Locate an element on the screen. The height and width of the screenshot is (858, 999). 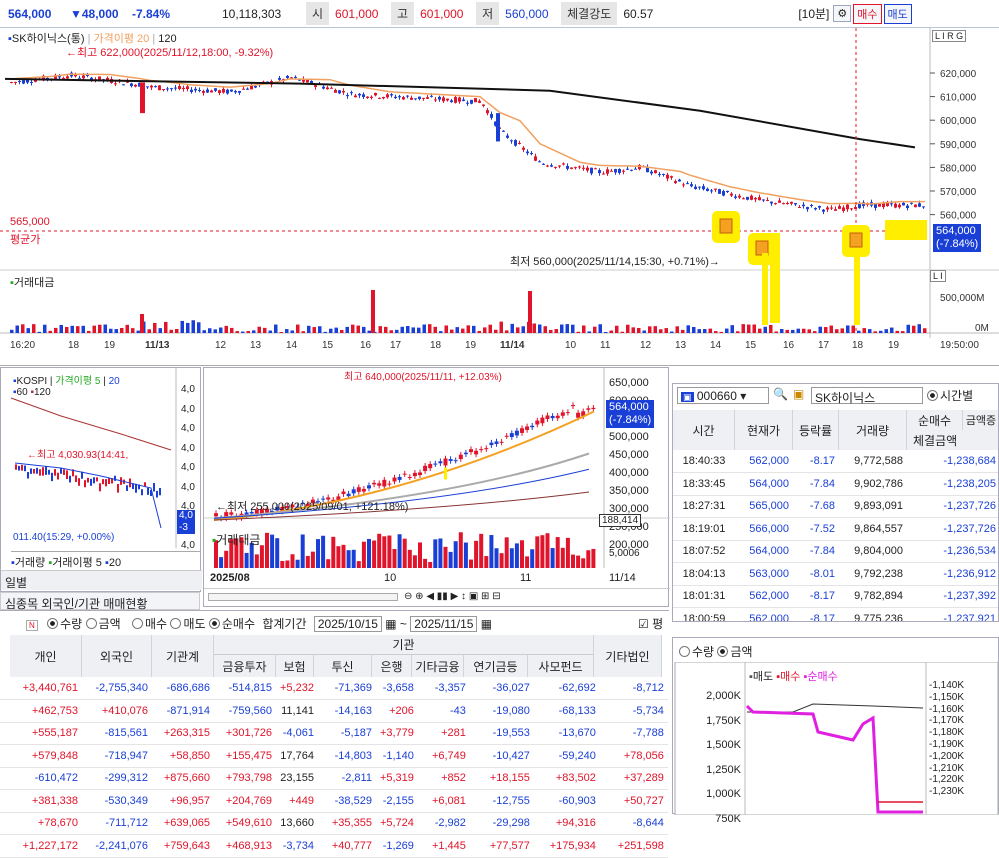
date-from-input: 2025/10/15 is located at coordinates (347, 624).